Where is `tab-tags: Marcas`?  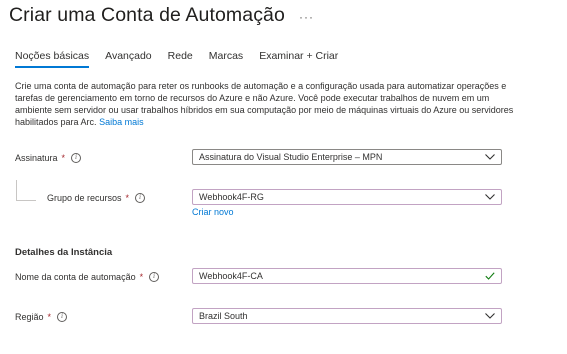
tab-tags: Marcas is located at coordinates (226, 59).